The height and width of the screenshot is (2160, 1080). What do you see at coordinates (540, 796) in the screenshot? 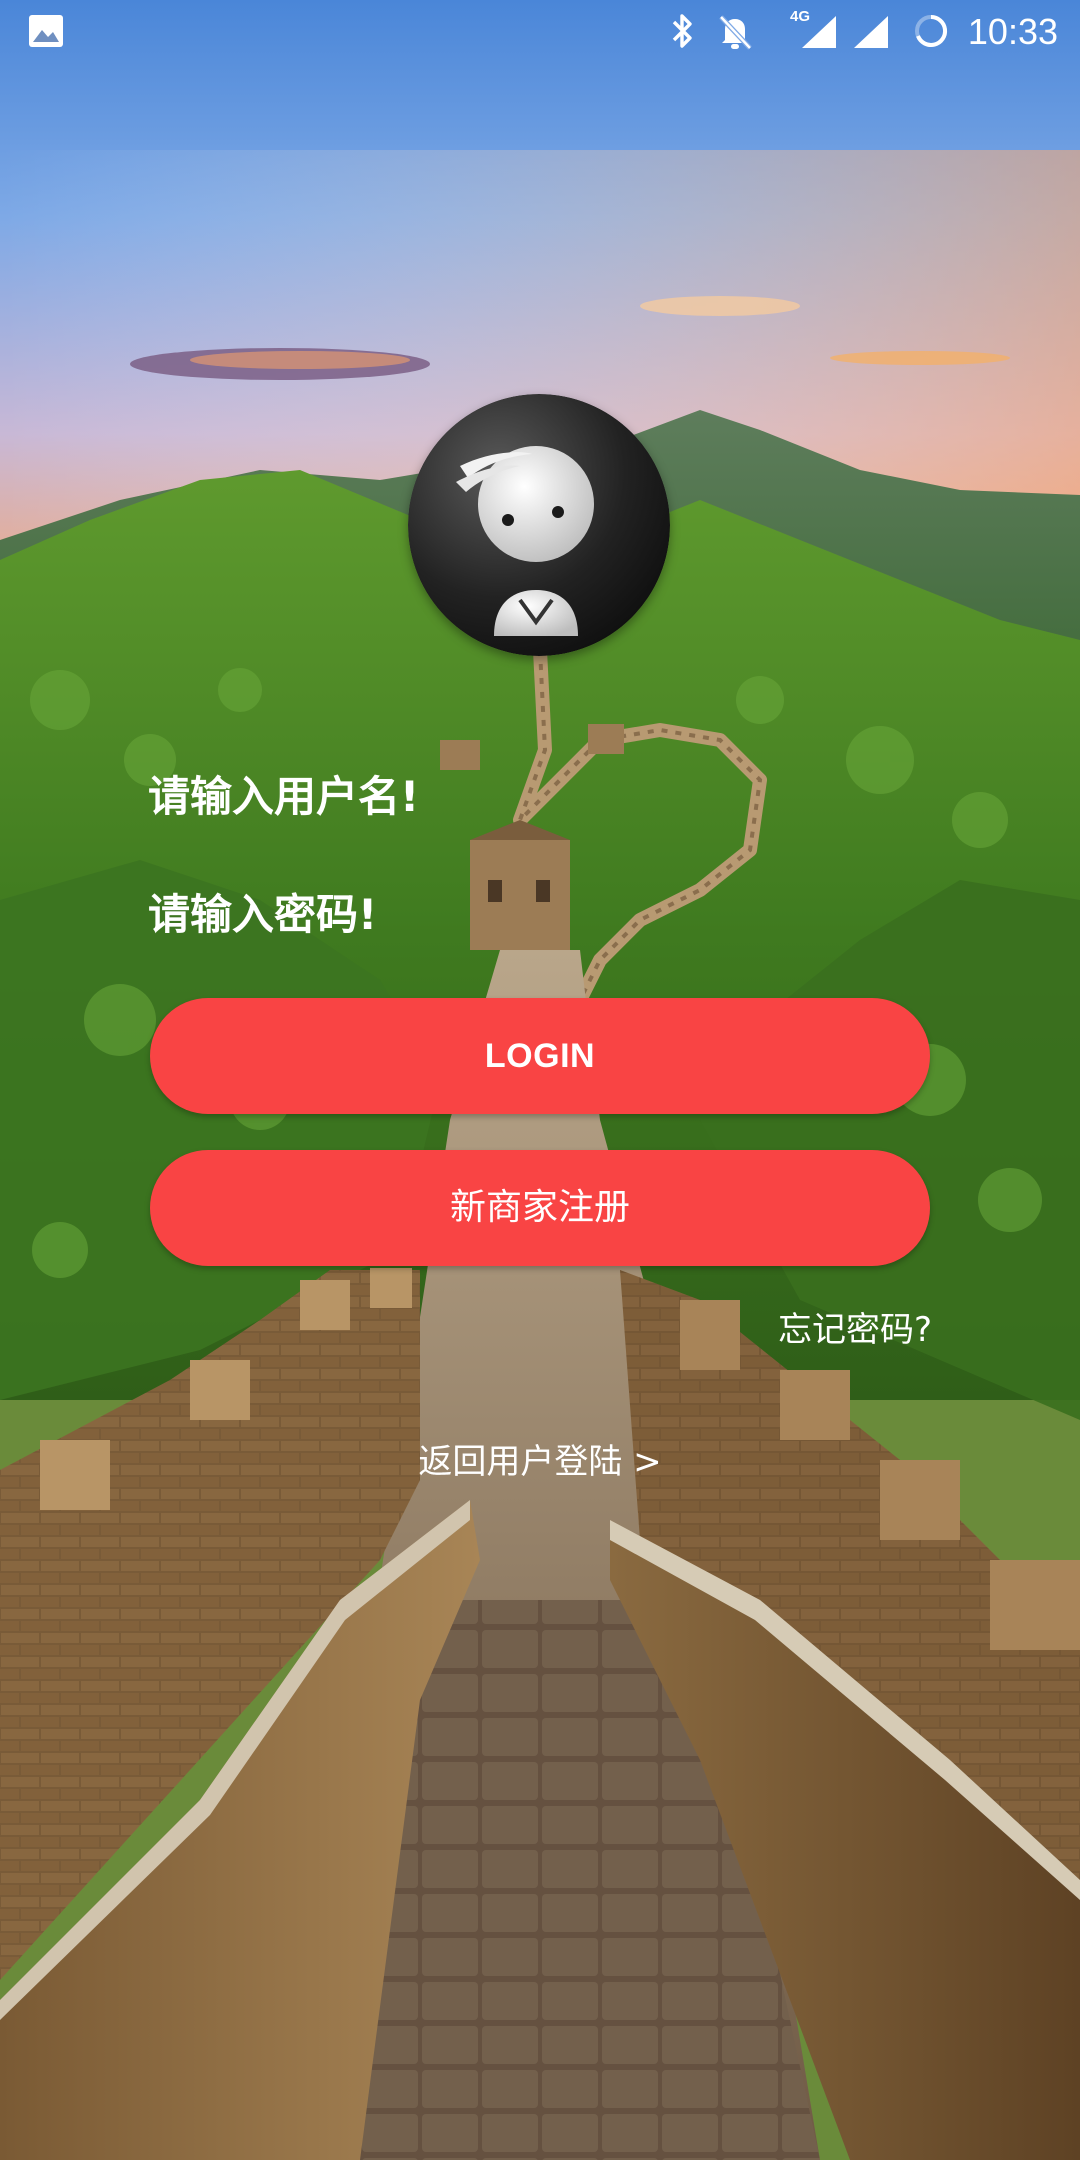
I see `username-input` at bounding box center [540, 796].